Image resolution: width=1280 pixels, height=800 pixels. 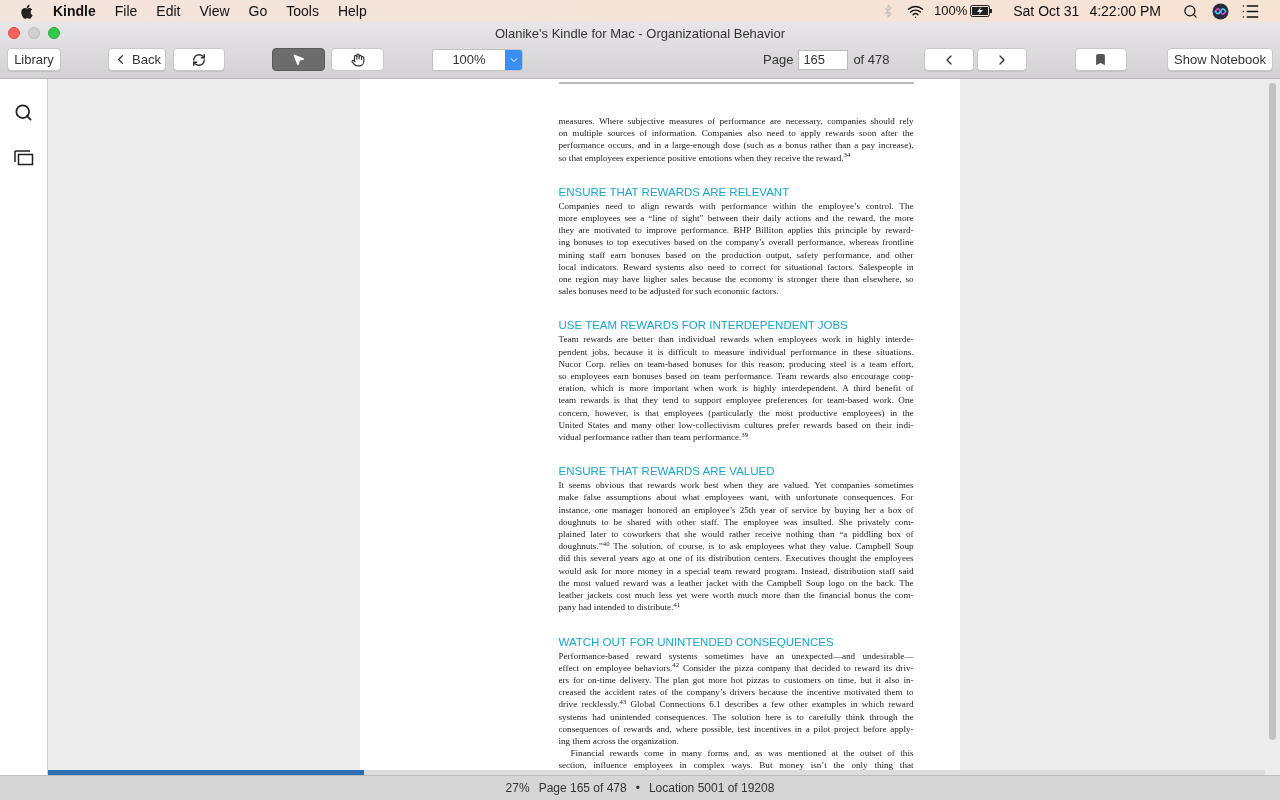 I want to click on bookmark-icon, so click(x=1101, y=59).